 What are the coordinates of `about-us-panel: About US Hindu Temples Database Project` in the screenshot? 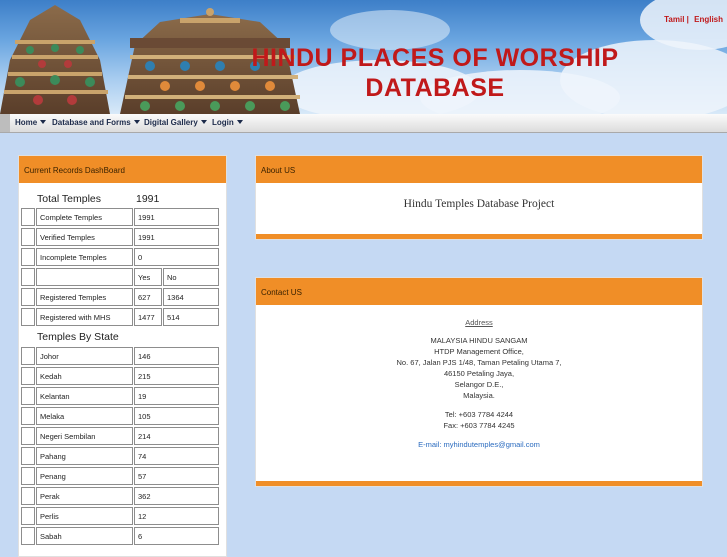 It's located at (479, 197).